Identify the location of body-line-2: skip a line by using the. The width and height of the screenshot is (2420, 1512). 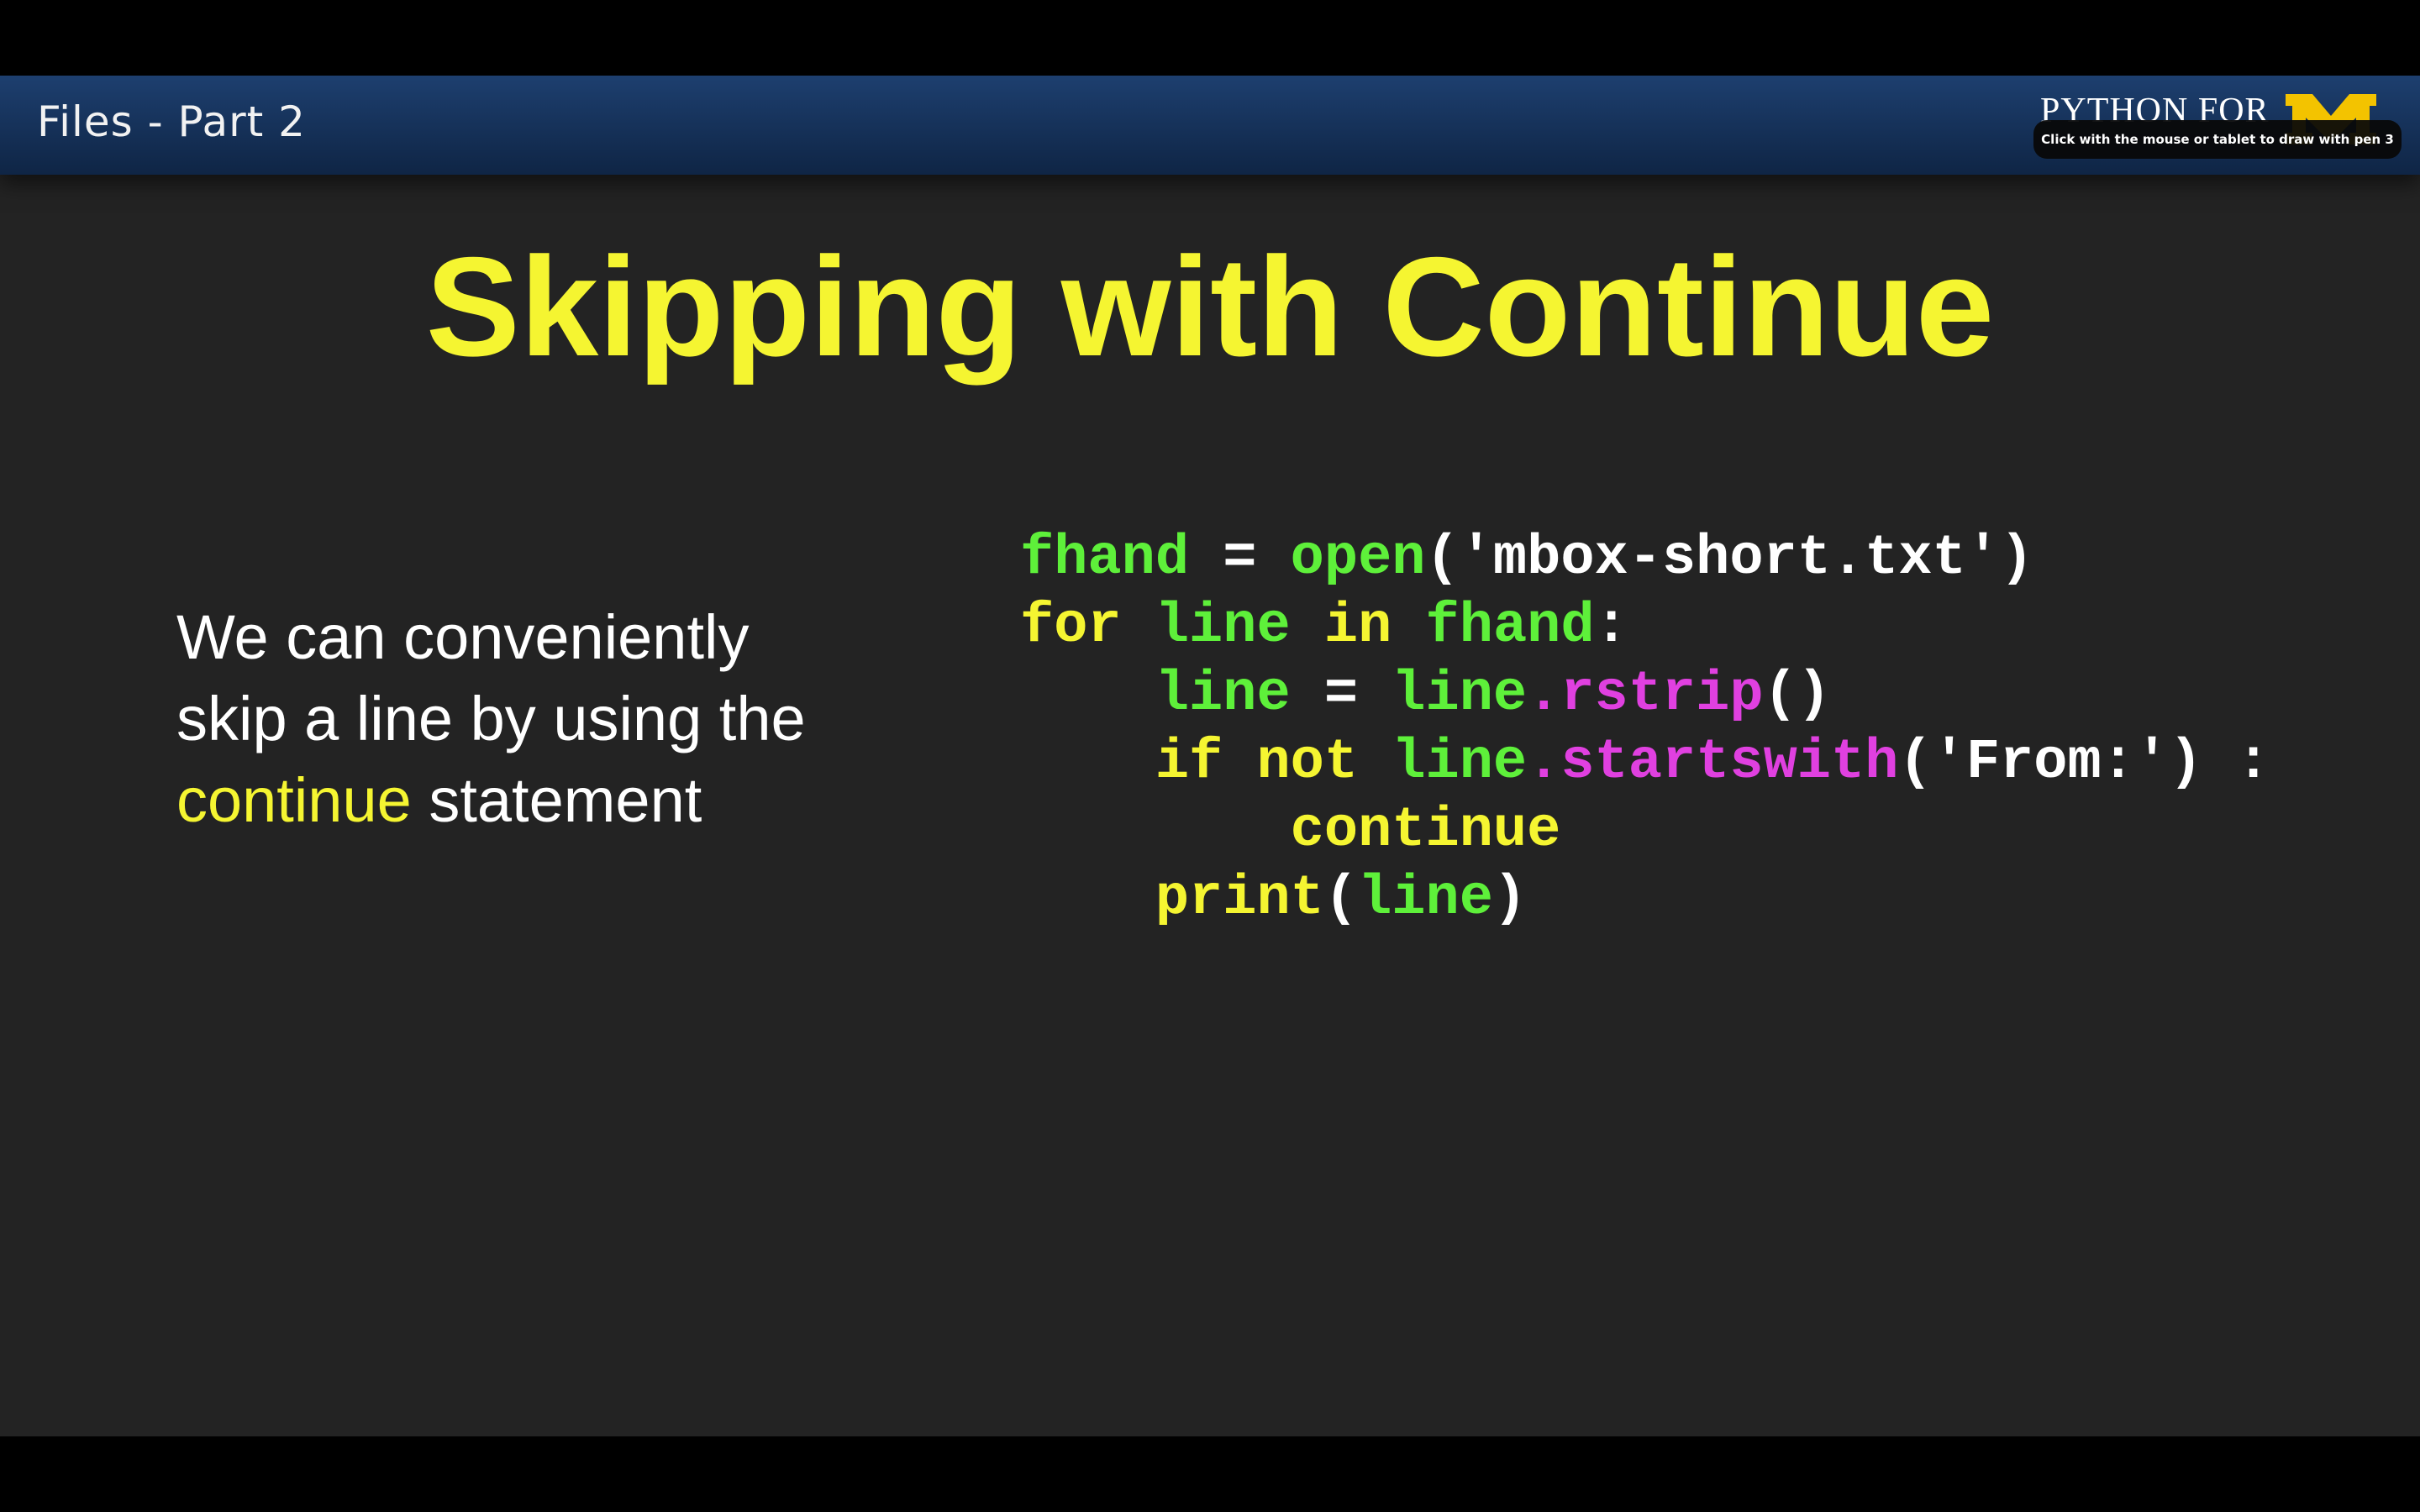
(491, 718).